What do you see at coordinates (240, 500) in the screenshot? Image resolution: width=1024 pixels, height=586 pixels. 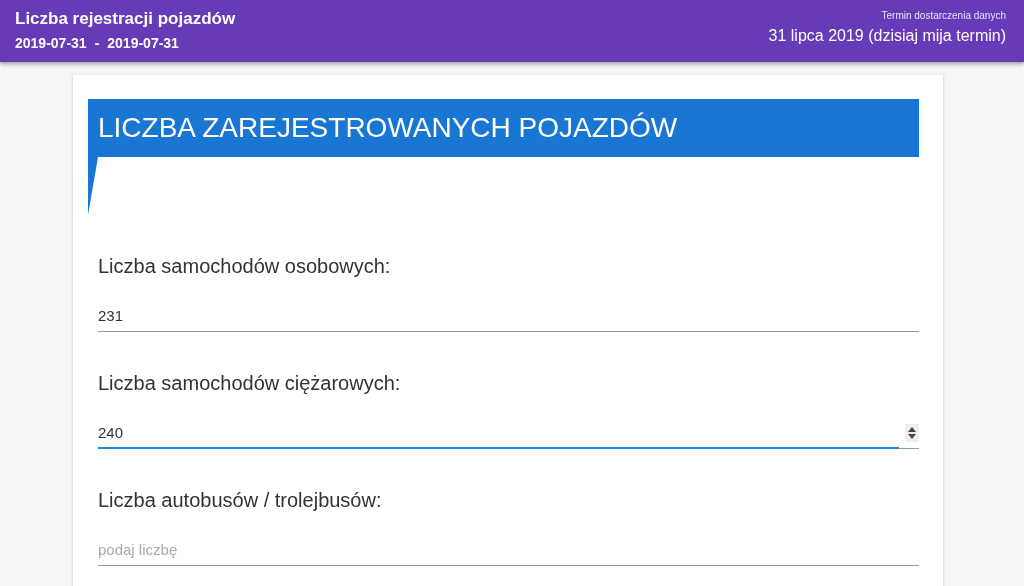 I see `field-label: Liczba autobusów / trolejbusów:` at bounding box center [240, 500].